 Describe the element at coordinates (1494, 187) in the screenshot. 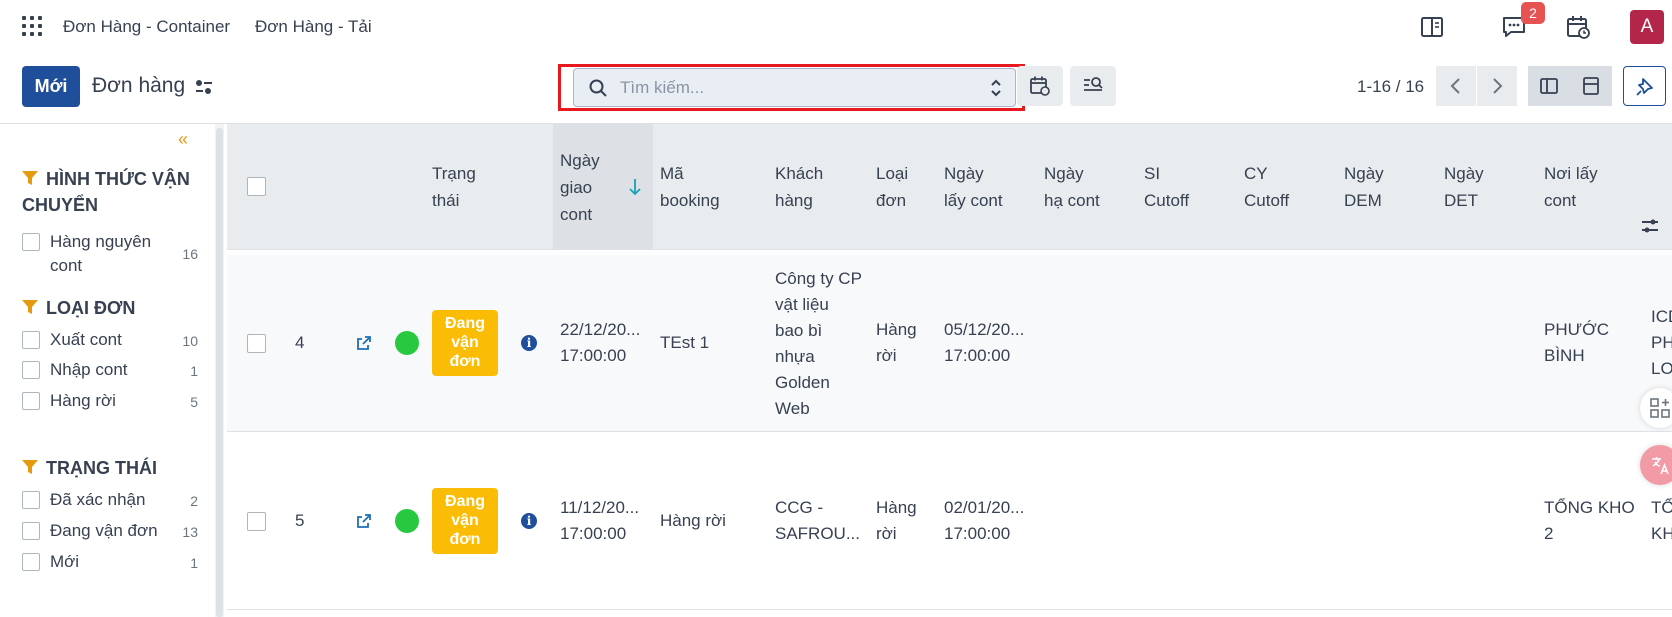

I see `header-det-date: Ngày DET` at that location.